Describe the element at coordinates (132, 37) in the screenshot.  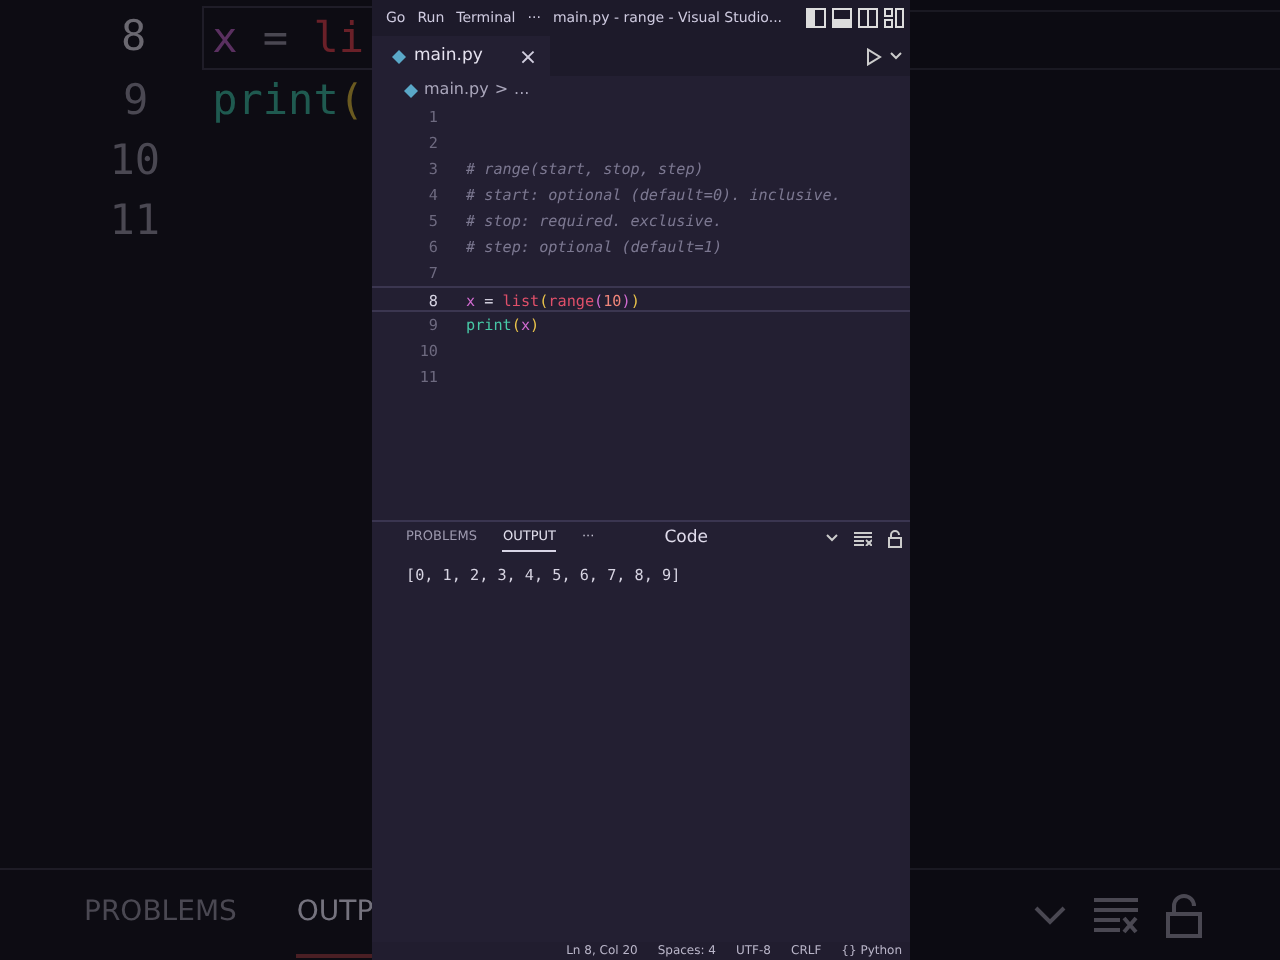
I see `line-number: 8` at that location.